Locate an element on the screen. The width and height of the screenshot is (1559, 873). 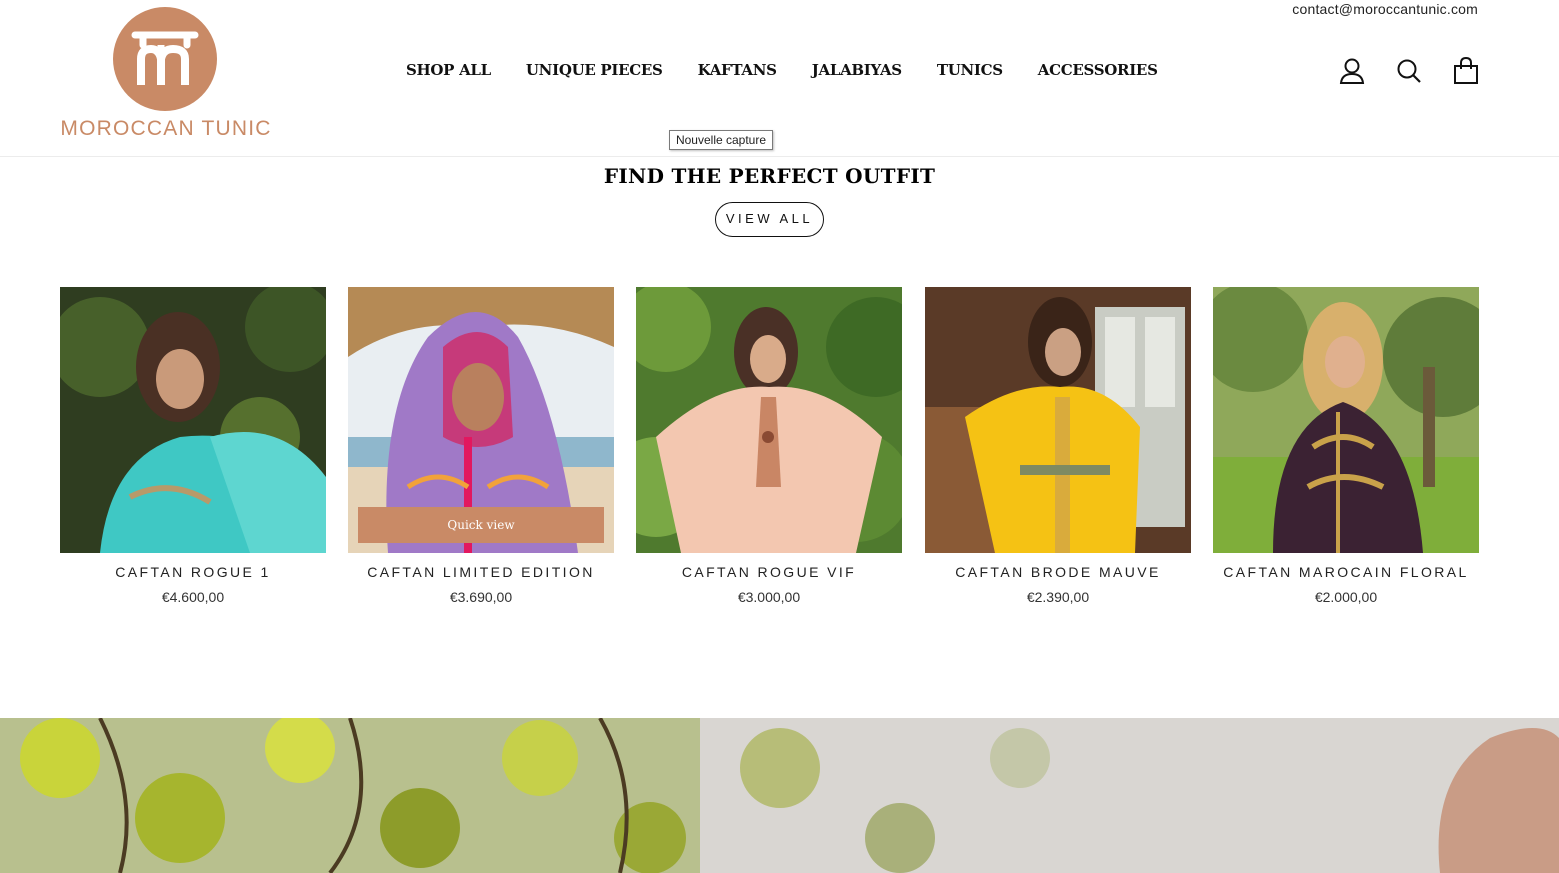
quick-view-button: Quick view is located at coordinates (481, 525).